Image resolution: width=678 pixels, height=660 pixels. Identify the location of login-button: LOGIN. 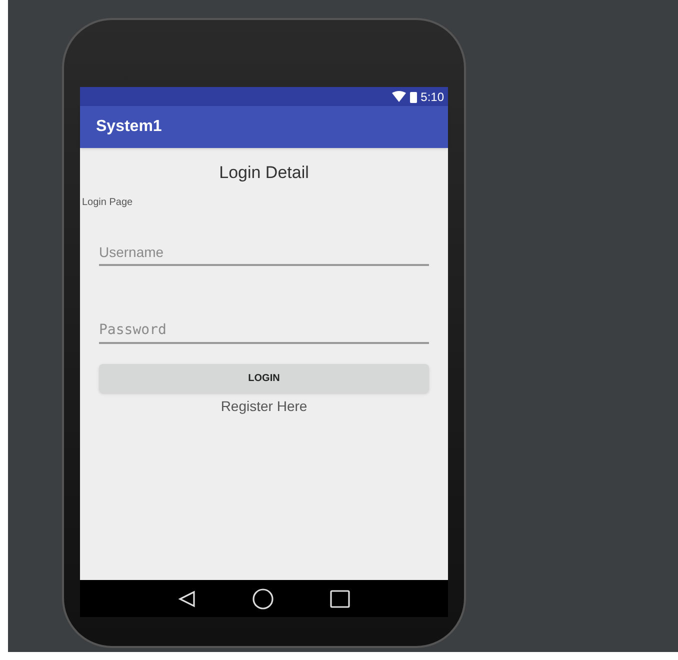
(264, 378).